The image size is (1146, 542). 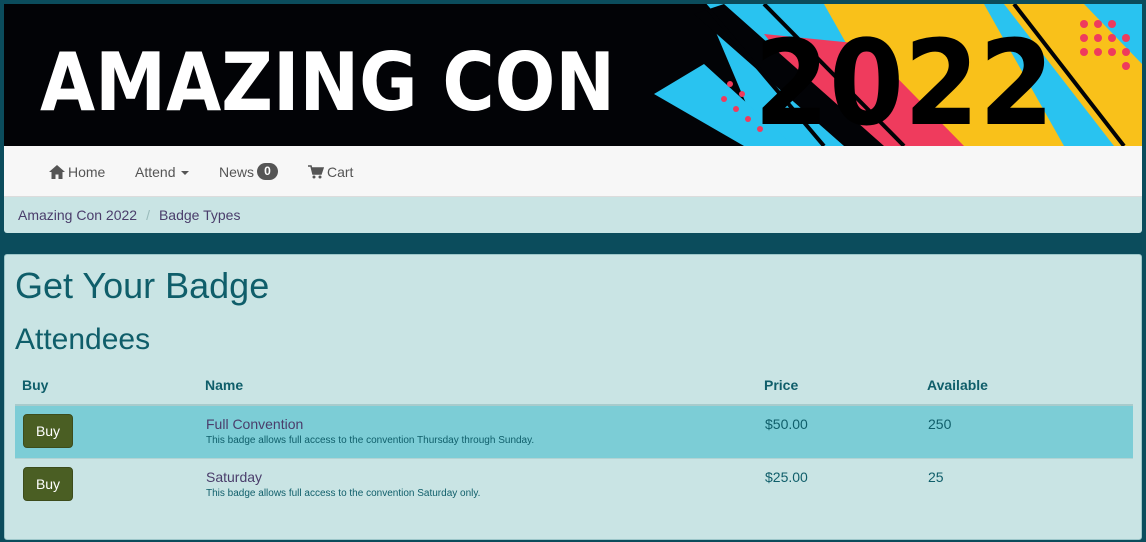 What do you see at coordinates (224, 385) in the screenshot?
I see `column-header-name: Name` at bounding box center [224, 385].